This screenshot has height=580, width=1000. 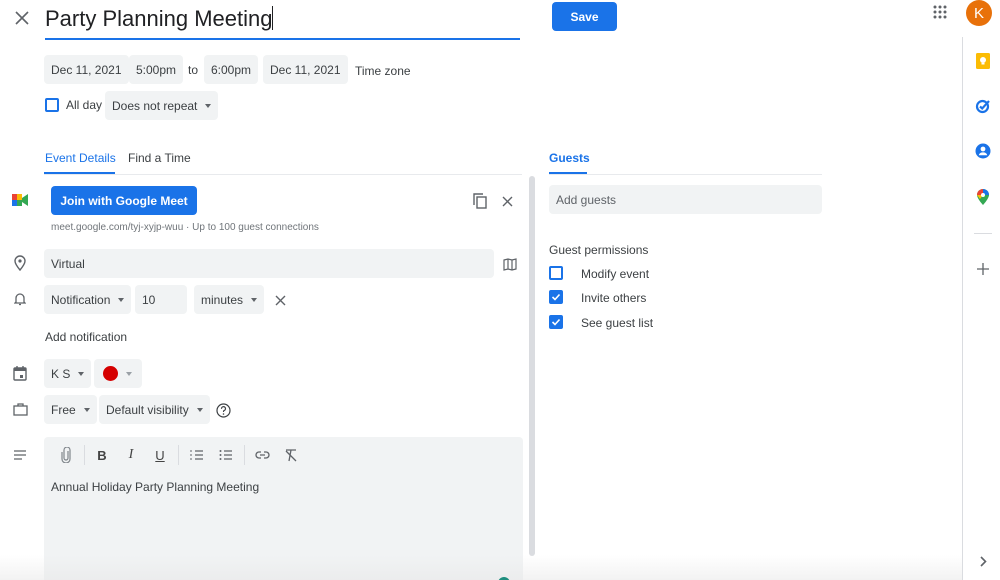 I want to click on start-time-button: 5:00pm, so click(x=156, y=69).